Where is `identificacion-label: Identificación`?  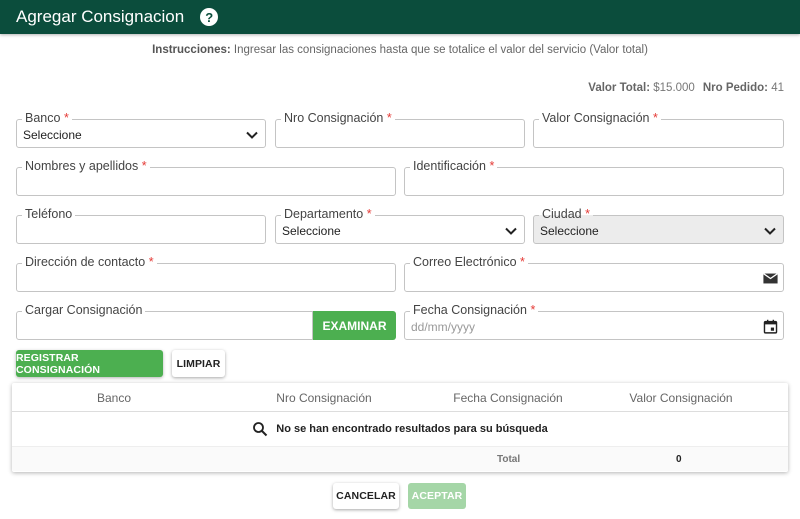
identificacion-label: Identificación is located at coordinates (449, 166).